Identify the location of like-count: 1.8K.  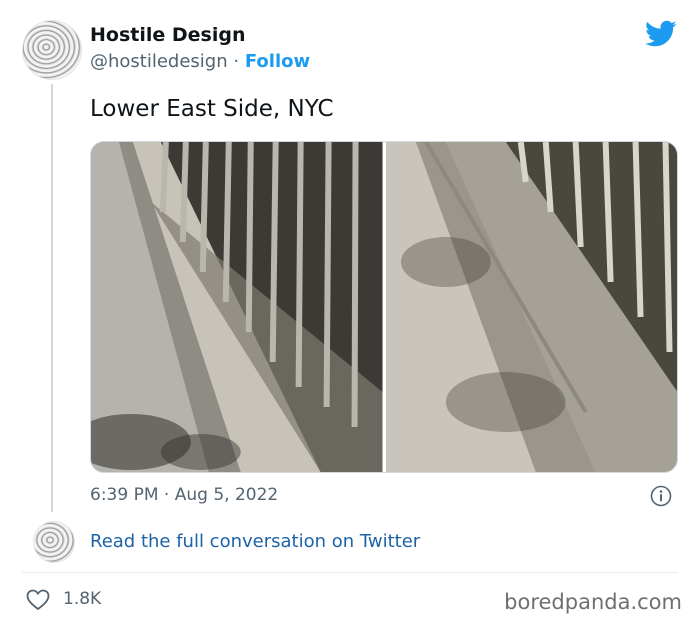
(82, 599).